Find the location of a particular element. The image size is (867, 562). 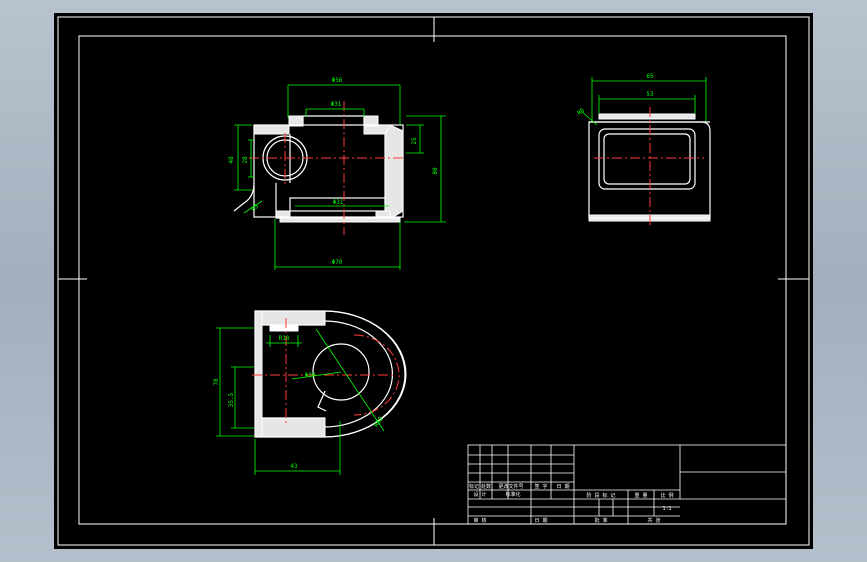

tb-r1-c4: 签 字 is located at coordinates (540, 486).